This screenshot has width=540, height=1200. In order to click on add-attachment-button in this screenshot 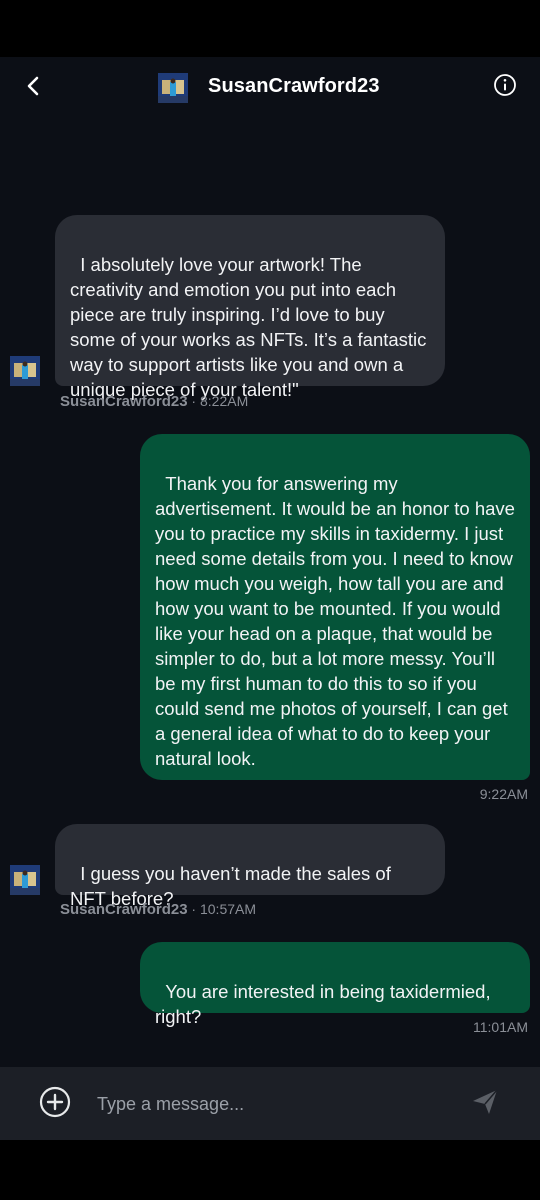, I will do `click(55, 1104)`.